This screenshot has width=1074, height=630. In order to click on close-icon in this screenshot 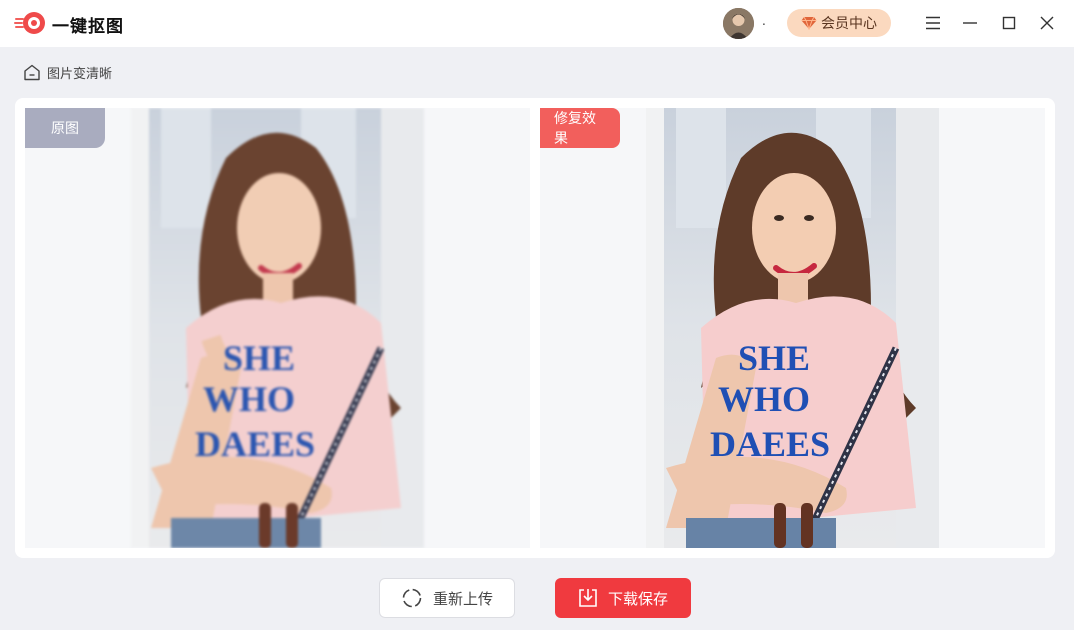, I will do `click(1047, 23)`.